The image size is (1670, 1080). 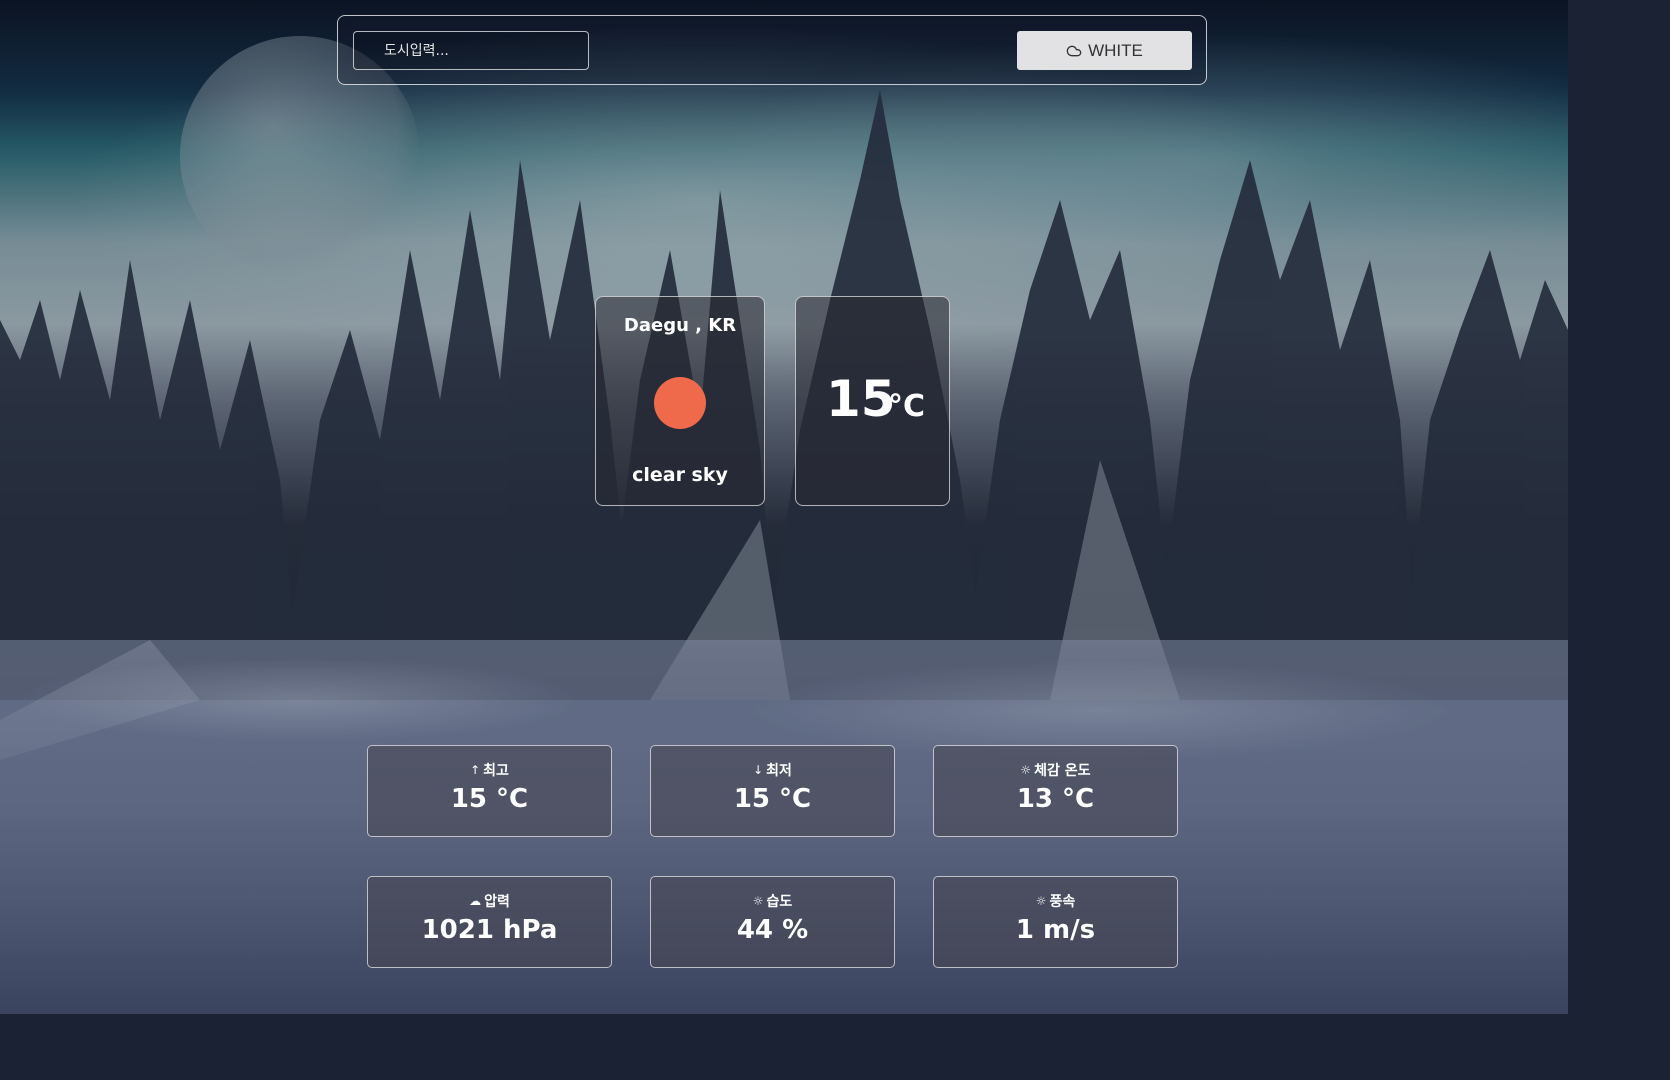 I want to click on sun-icon, so click(x=680, y=403).